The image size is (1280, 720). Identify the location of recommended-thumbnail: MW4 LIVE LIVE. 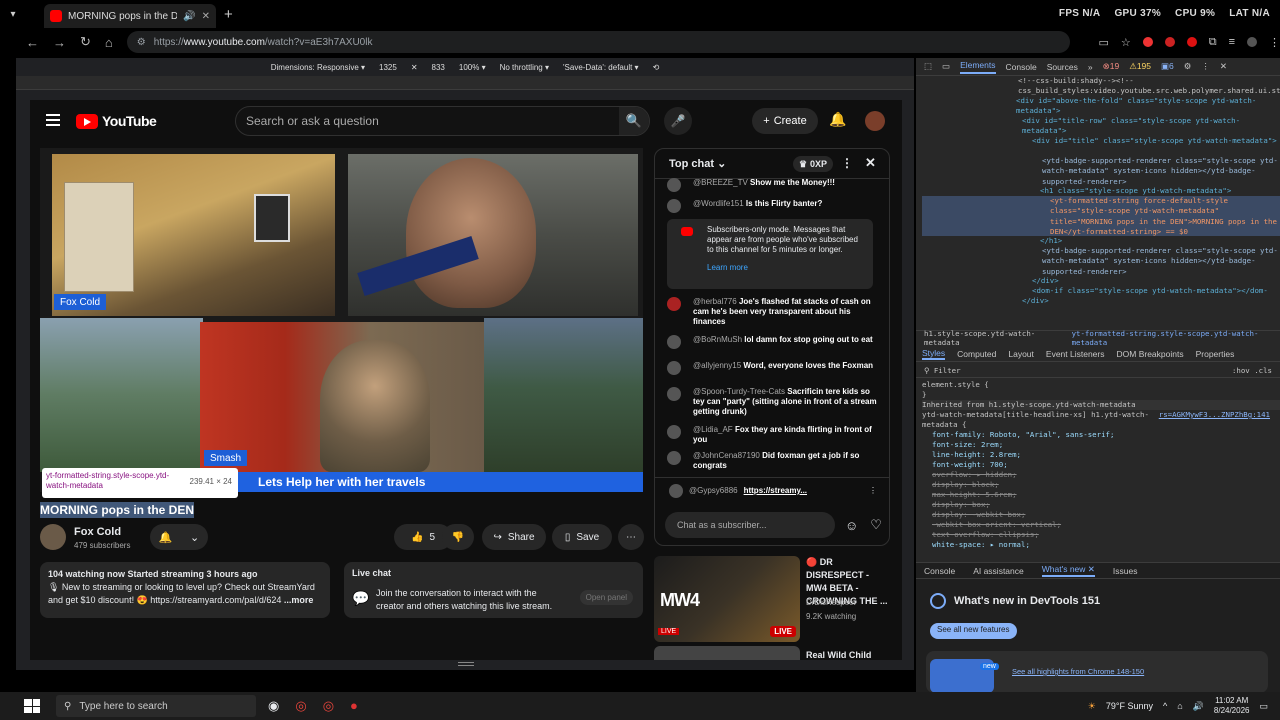
(727, 599).